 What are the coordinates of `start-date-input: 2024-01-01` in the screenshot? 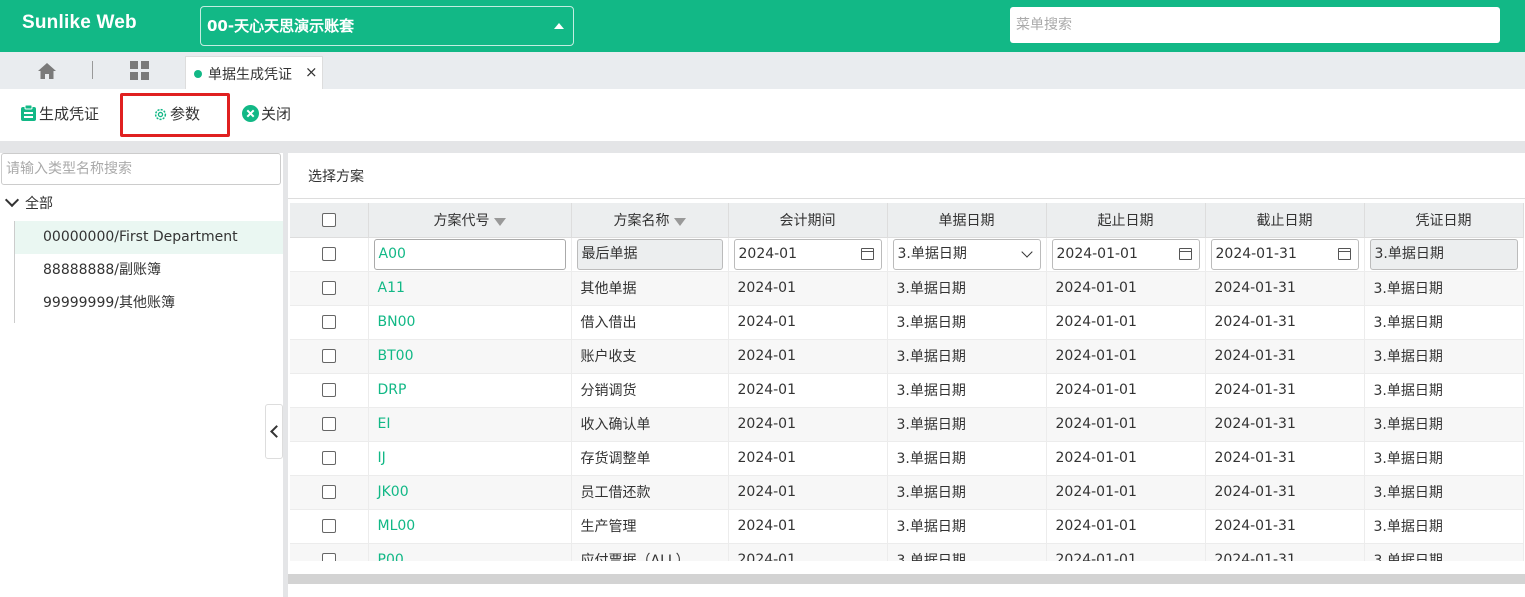 It's located at (1125, 254).